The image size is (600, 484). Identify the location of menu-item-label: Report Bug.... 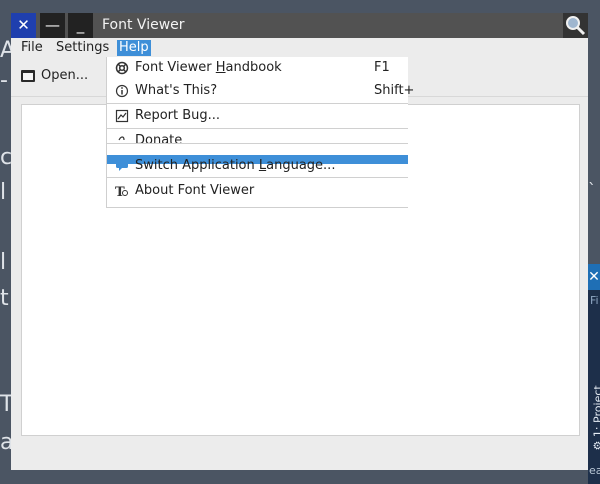
(178, 115).